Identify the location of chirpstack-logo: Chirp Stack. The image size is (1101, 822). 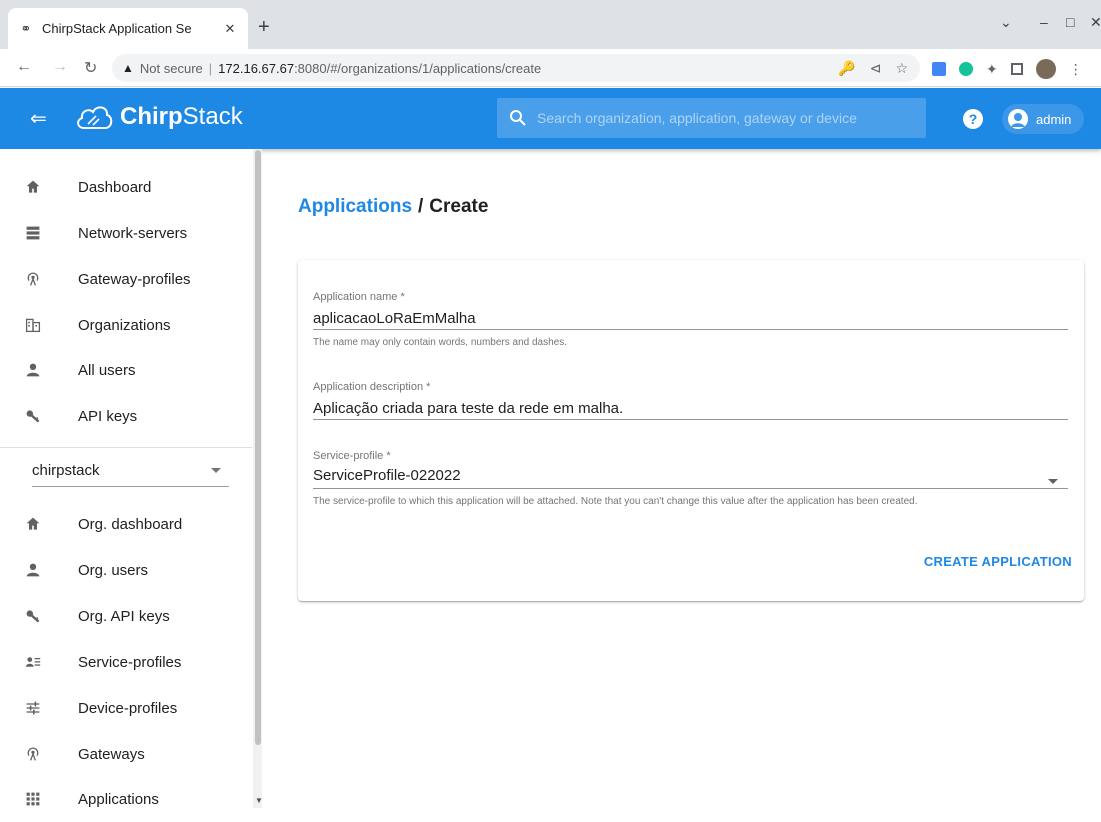
(158, 117).